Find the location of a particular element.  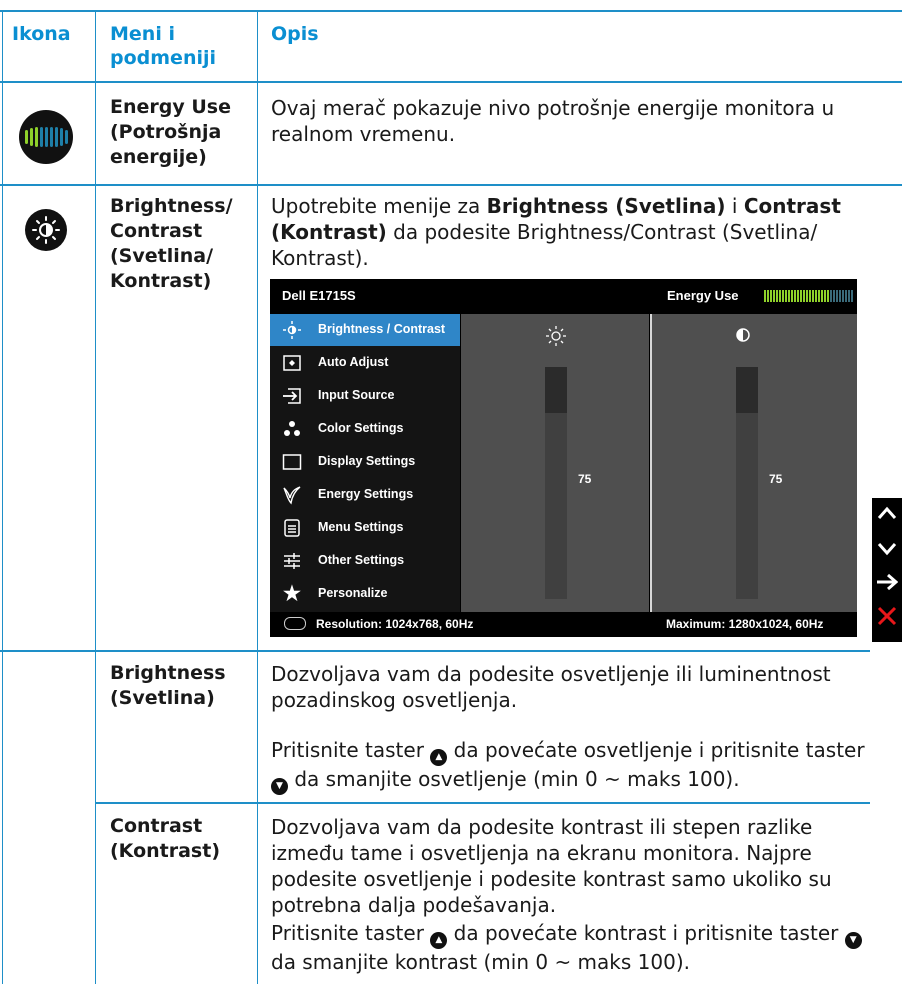

osd-energy-label: Energy Use is located at coordinates (703, 295).